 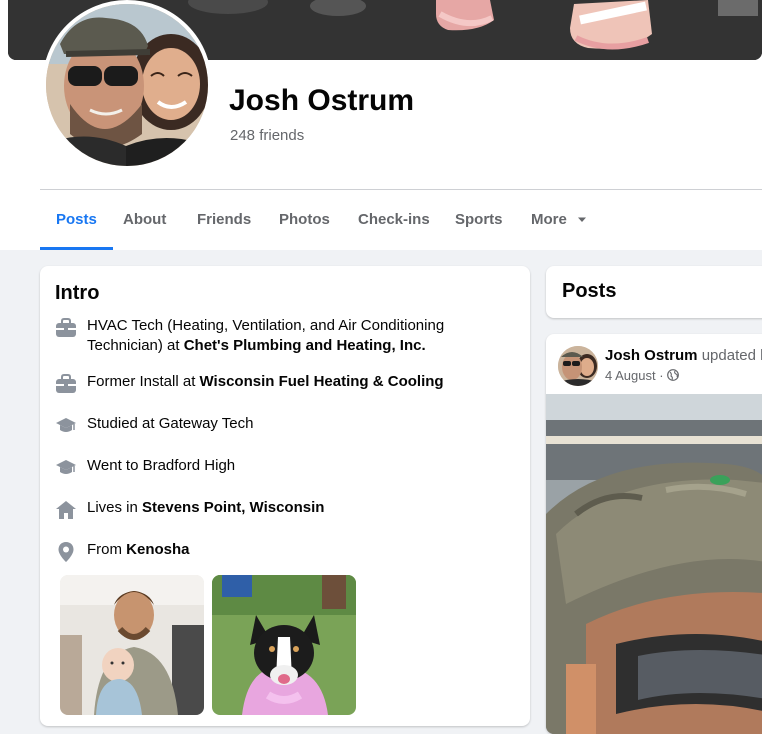 What do you see at coordinates (651, 355) in the screenshot?
I see `post-author-name: Josh Ostrum` at bounding box center [651, 355].